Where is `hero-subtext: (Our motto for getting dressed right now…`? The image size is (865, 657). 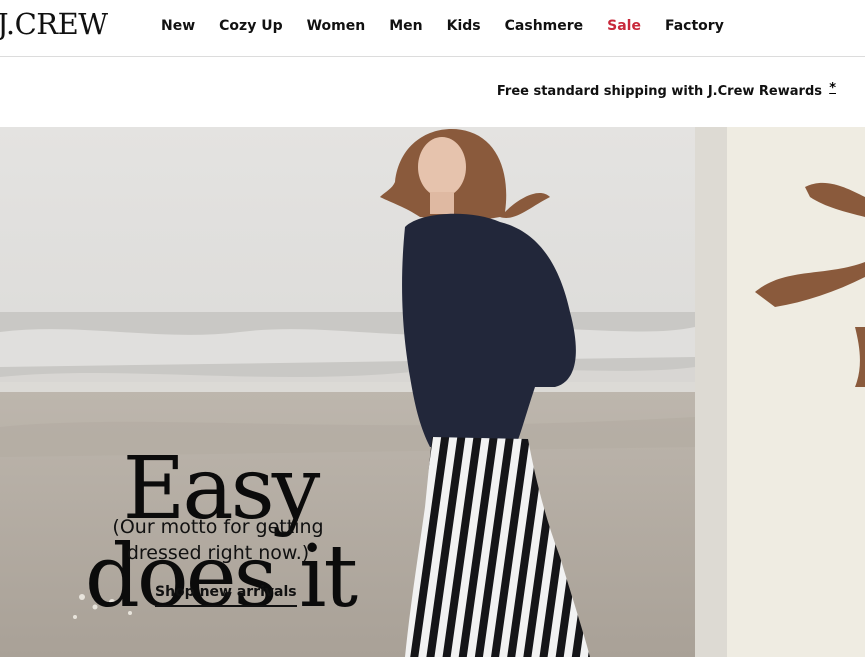
hero-subtext: (Our motto for getting dressed right now… is located at coordinates (218, 540).